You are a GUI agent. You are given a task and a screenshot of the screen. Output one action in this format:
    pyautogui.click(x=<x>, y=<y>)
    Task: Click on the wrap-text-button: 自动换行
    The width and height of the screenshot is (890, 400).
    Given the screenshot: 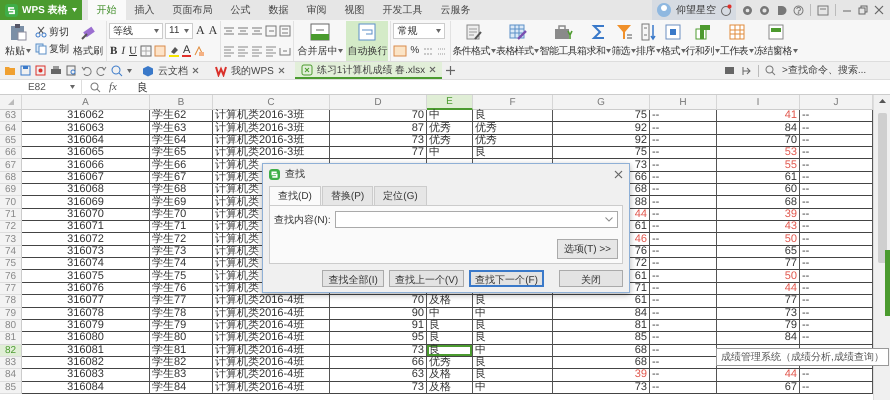 What is the action you would take?
    pyautogui.click(x=367, y=40)
    